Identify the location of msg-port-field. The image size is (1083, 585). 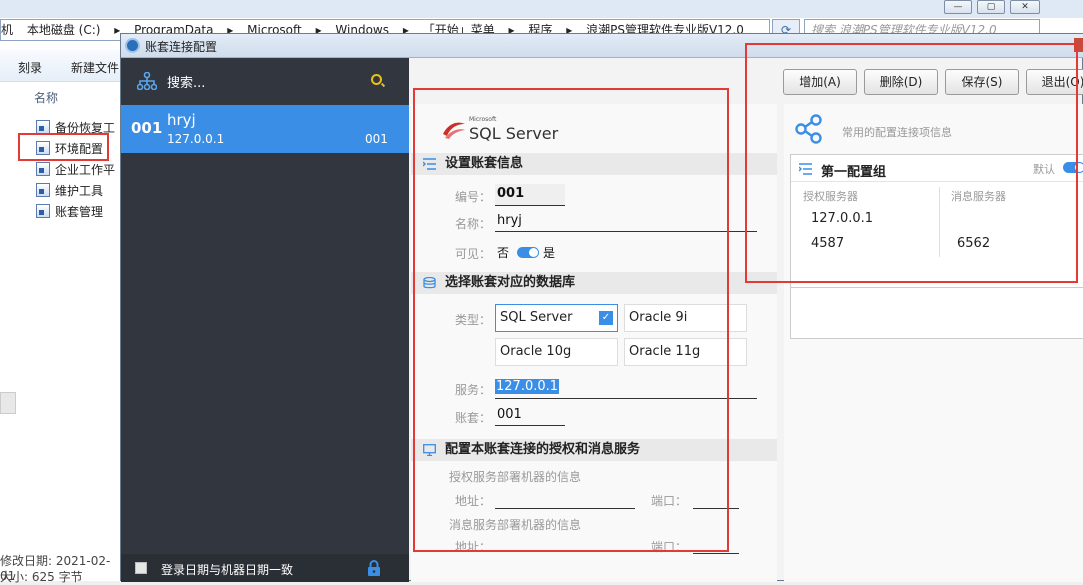
(716, 553).